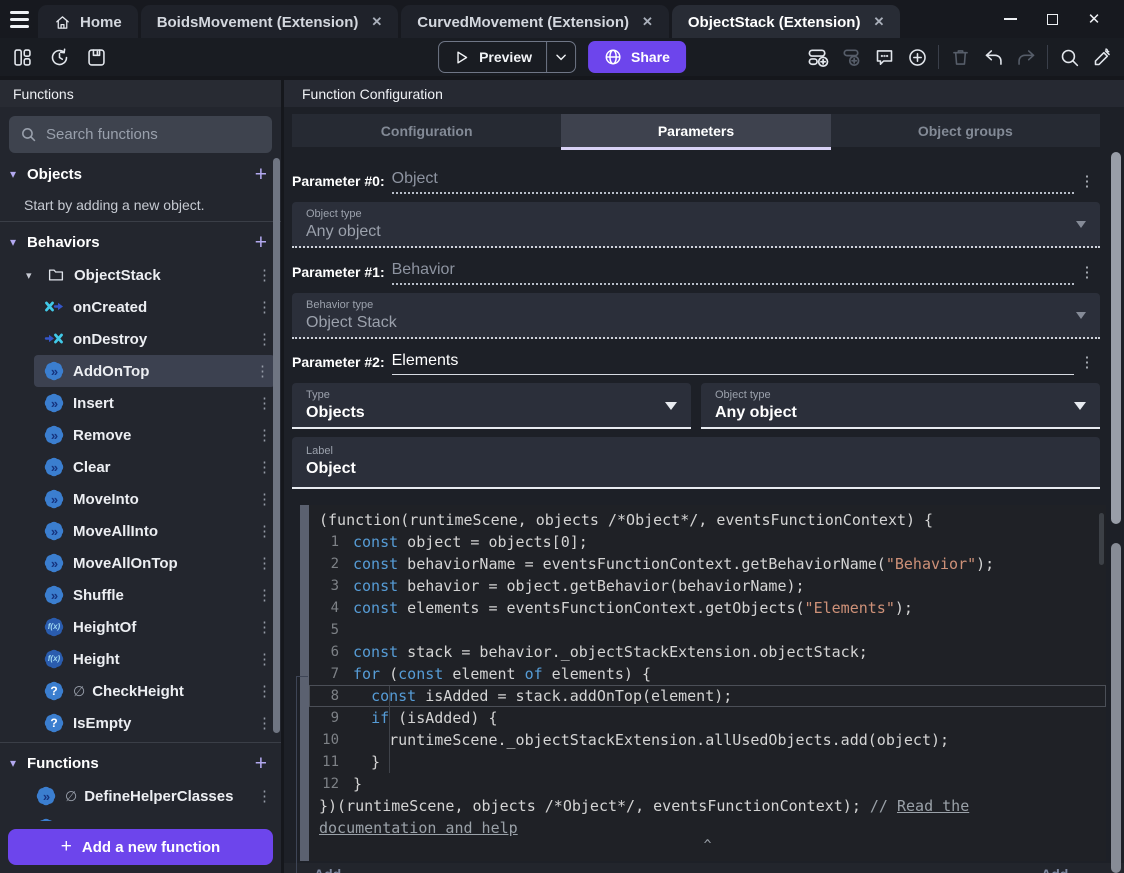 The width and height of the screenshot is (1124, 873). Describe the element at coordinates (140, 691) in the screenshot. I see `function-item-checkheight: ? ∅ CheckHeight ⋮` at that location.